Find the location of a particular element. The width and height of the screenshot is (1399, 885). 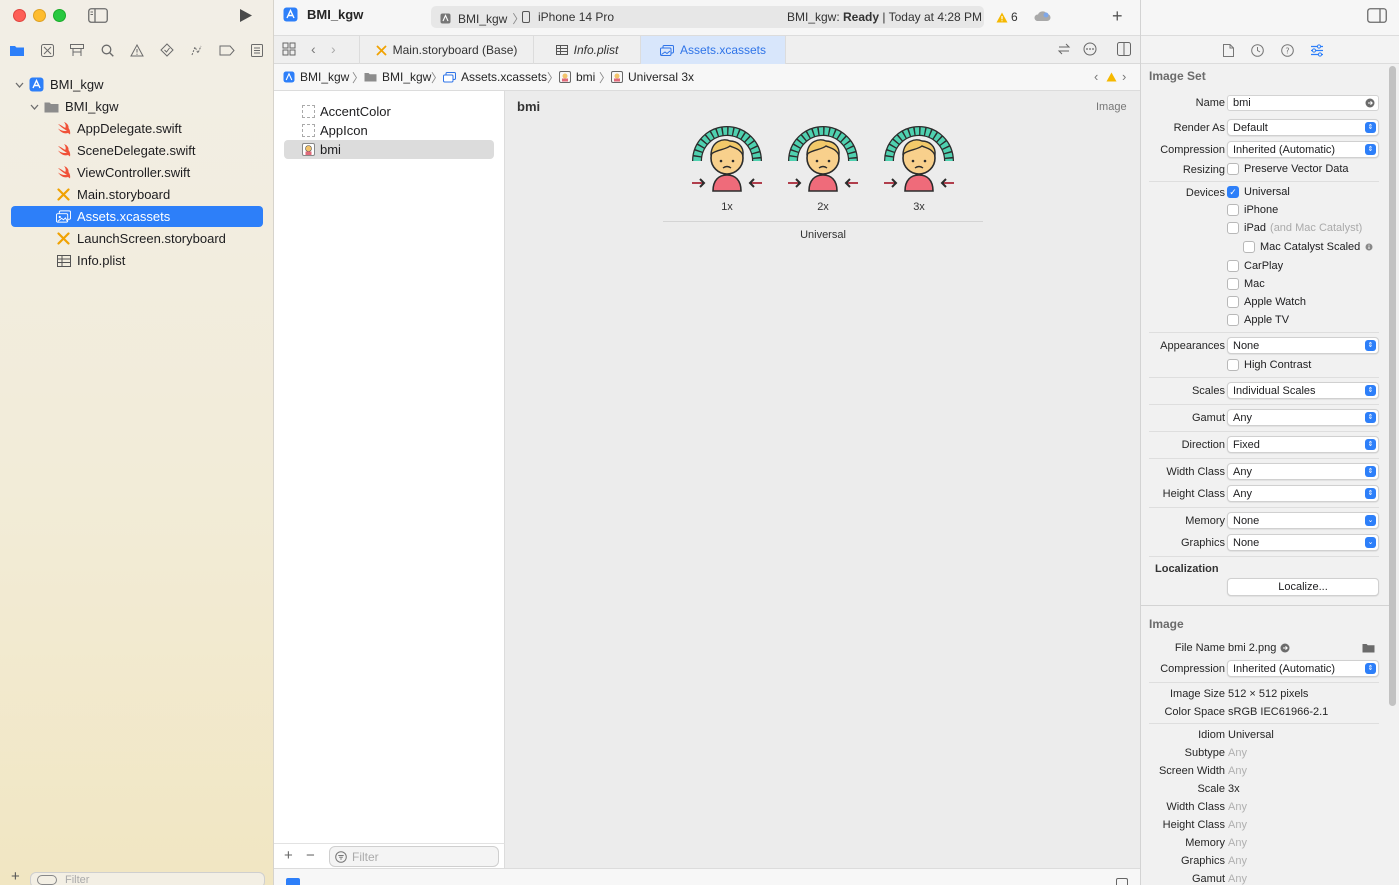

device-apple-watch-checkbox: Apple Watch is located at coordinates (1266, 302).